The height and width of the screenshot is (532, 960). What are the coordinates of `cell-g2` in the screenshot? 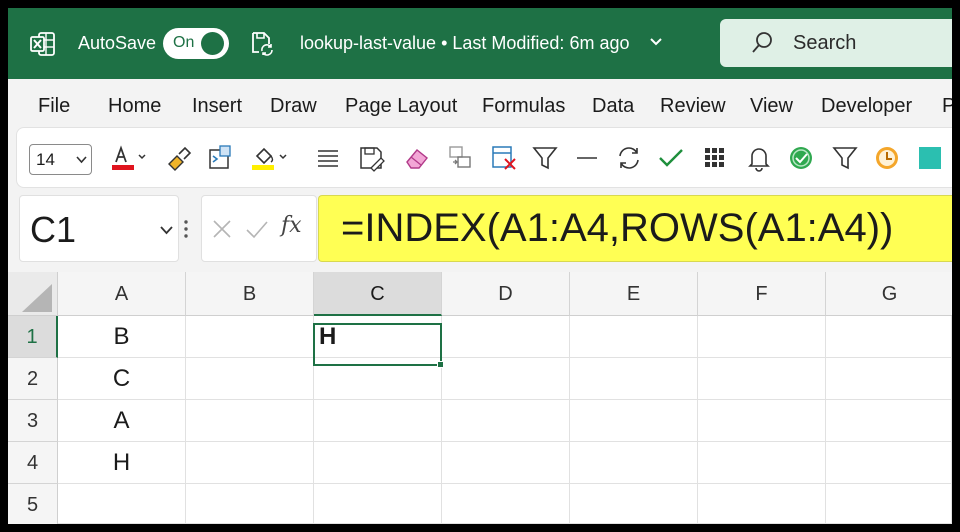 It's located at (889, 379).